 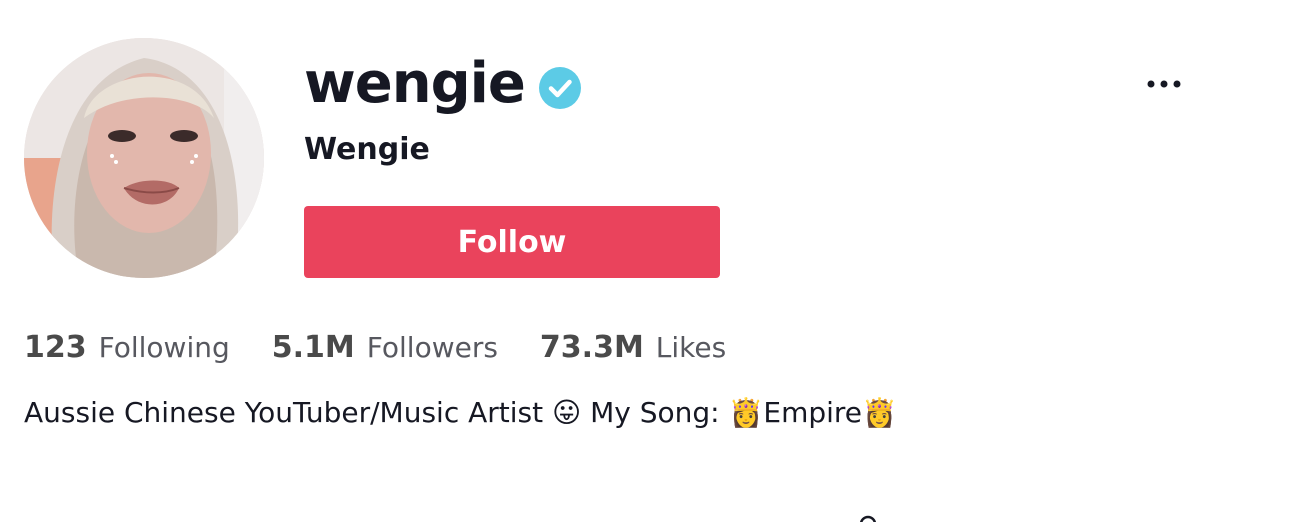 I want to click on verified-badge-icon, so click(x=559, y=88).